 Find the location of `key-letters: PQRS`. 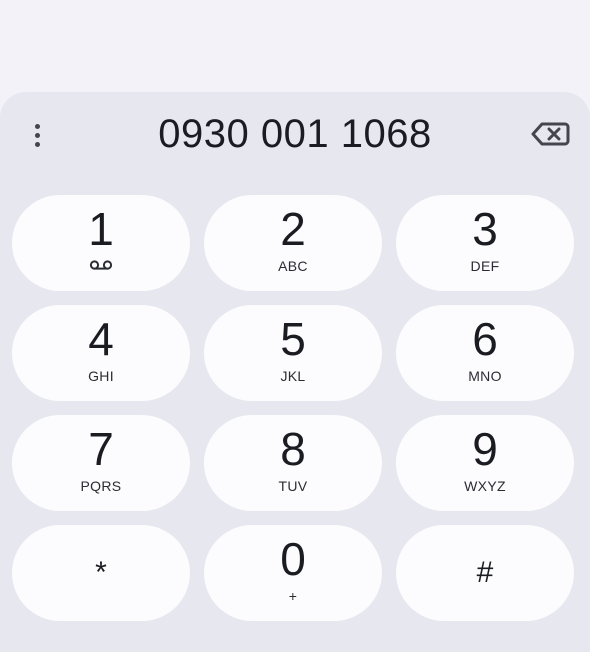

key-letters: PQRS is located at coordinates (101, 486).